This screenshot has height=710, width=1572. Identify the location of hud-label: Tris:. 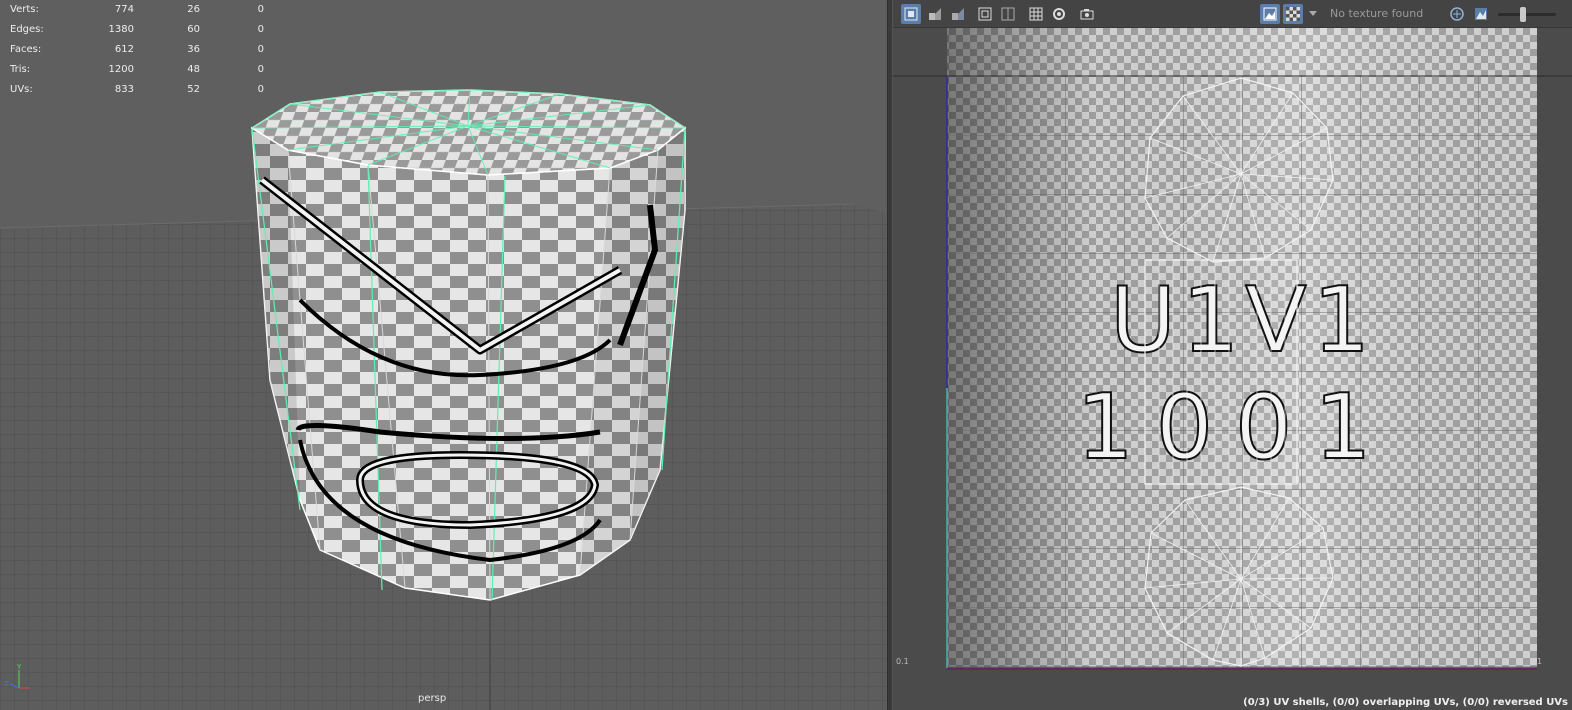
(20, 69).